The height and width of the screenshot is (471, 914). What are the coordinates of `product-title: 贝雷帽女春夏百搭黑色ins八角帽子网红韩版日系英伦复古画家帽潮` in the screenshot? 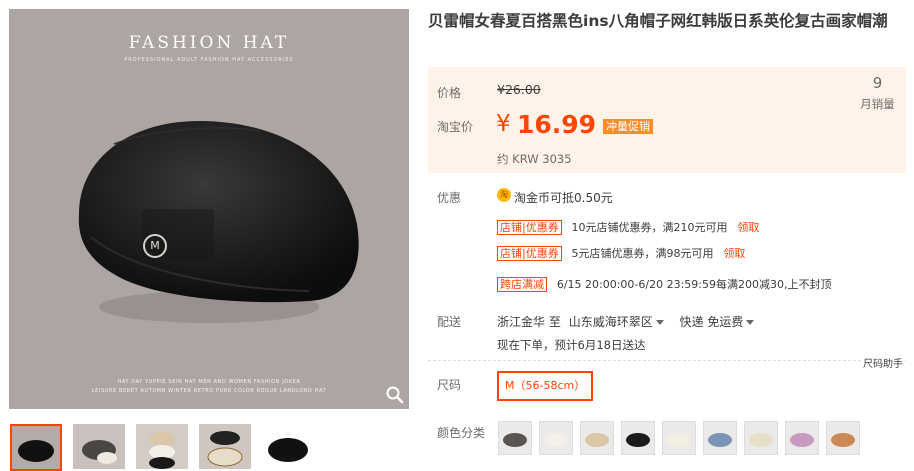 It's located at (658, 21).